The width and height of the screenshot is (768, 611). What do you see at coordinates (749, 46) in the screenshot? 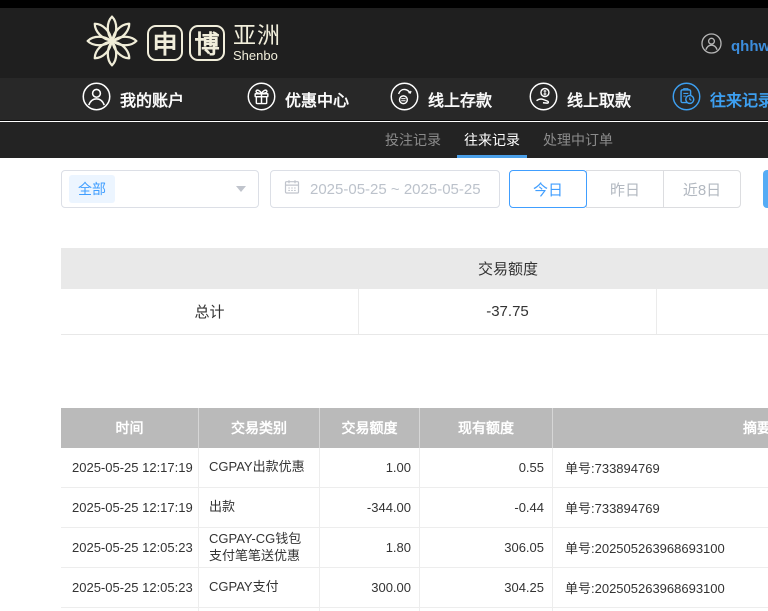
I see `username-text: qhhw` at bounding box center [749, 46].